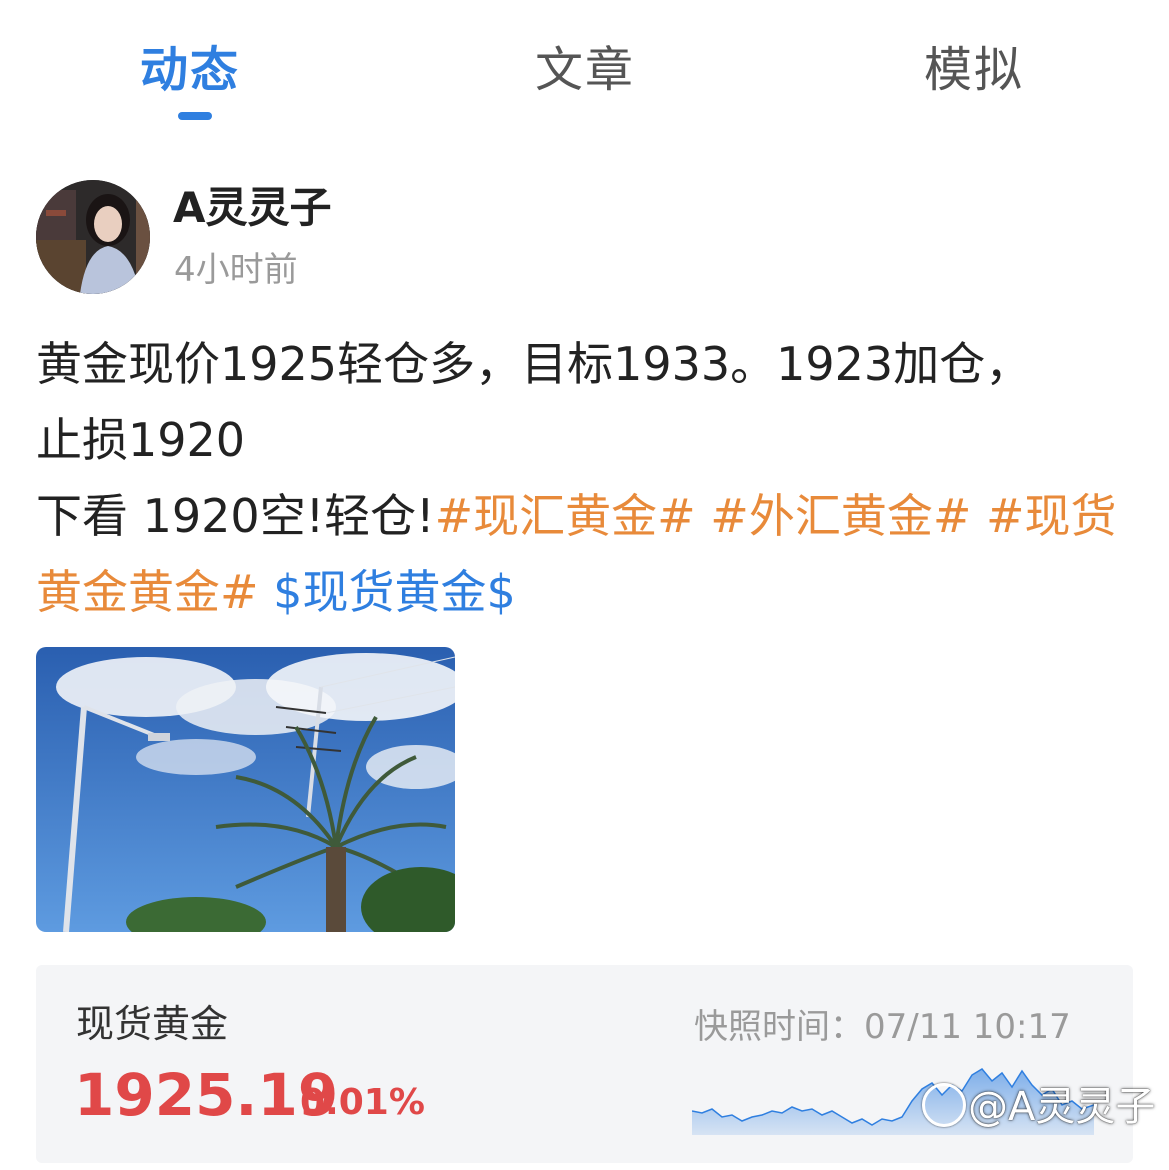  What do you see at coordinates (534, 402) in the screenshot?
I see `post-line-1: 黄金现价1925轻仓多，目标1933。1923加仓，止损1920` at bounding box center [534, 402].